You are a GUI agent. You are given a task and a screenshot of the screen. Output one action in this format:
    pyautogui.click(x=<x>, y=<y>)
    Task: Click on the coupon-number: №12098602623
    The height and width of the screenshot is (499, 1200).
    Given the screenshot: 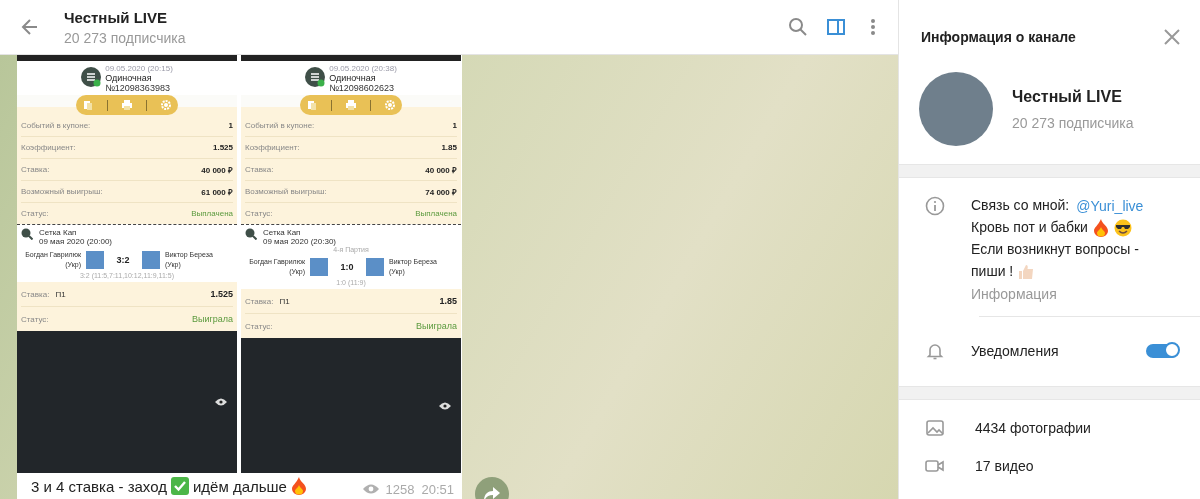 What is the action you would take?
    pyautogui.click(x=362, y=88)
    